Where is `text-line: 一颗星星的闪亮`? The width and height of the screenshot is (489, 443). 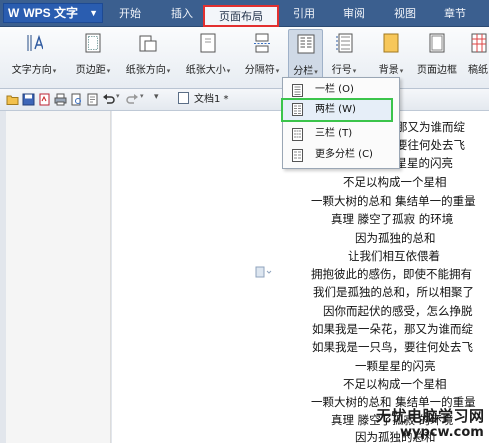 text-line: 一颗星星的闪亮 is located at coordinates (395, 366).